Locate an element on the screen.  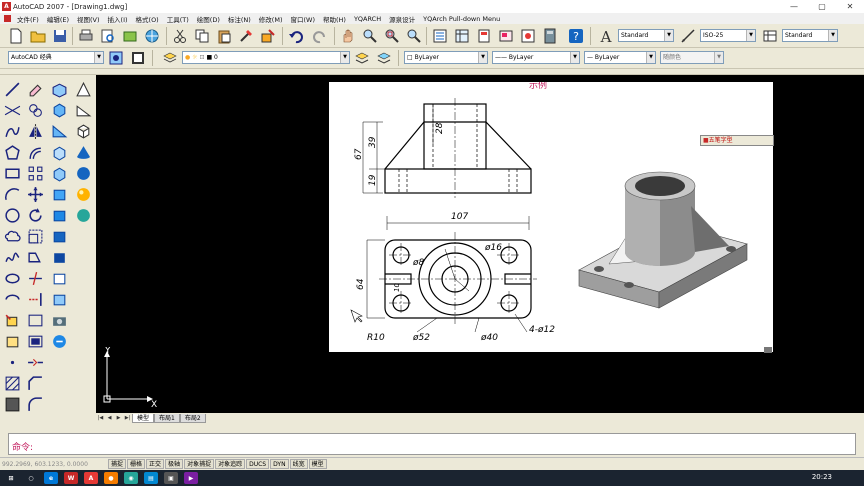
media-icon: ▶ is located at coordinates (191, 478).